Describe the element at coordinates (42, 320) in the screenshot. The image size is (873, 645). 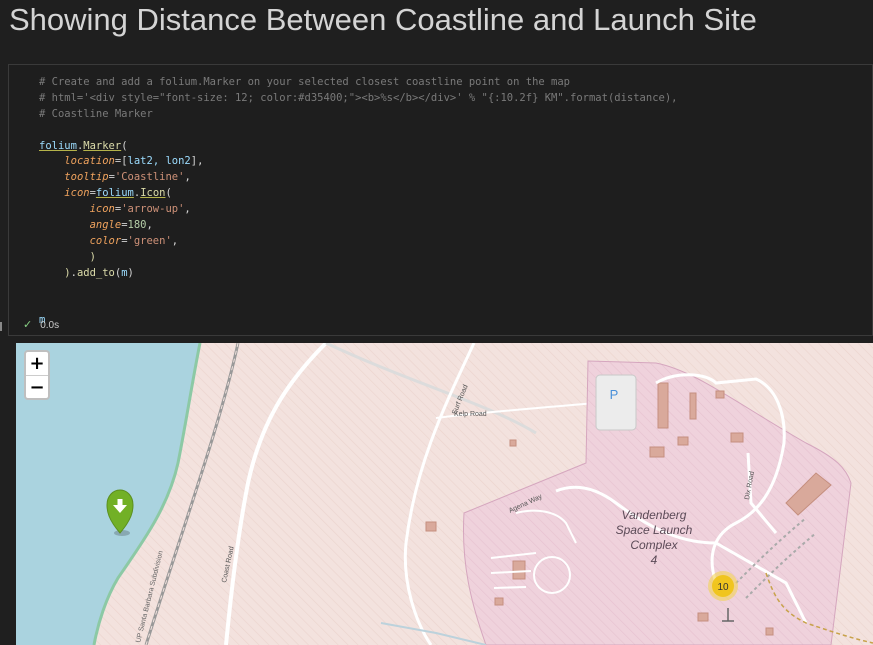
I see `code-line: m` at that location.